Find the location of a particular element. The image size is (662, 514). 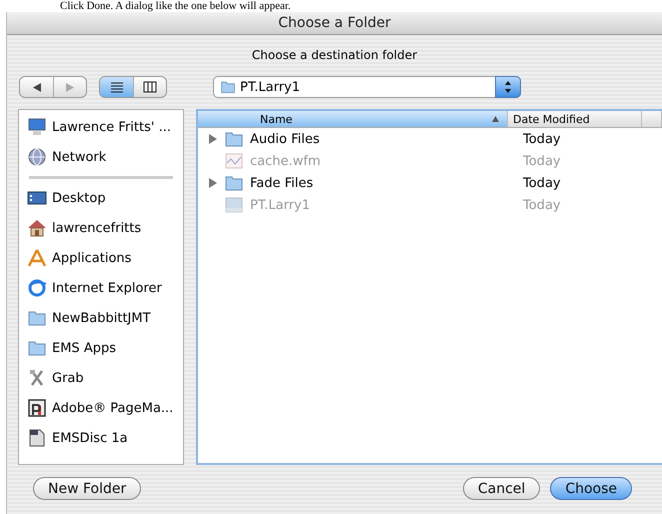

monitor-icon is located at coordinates (37, 127).